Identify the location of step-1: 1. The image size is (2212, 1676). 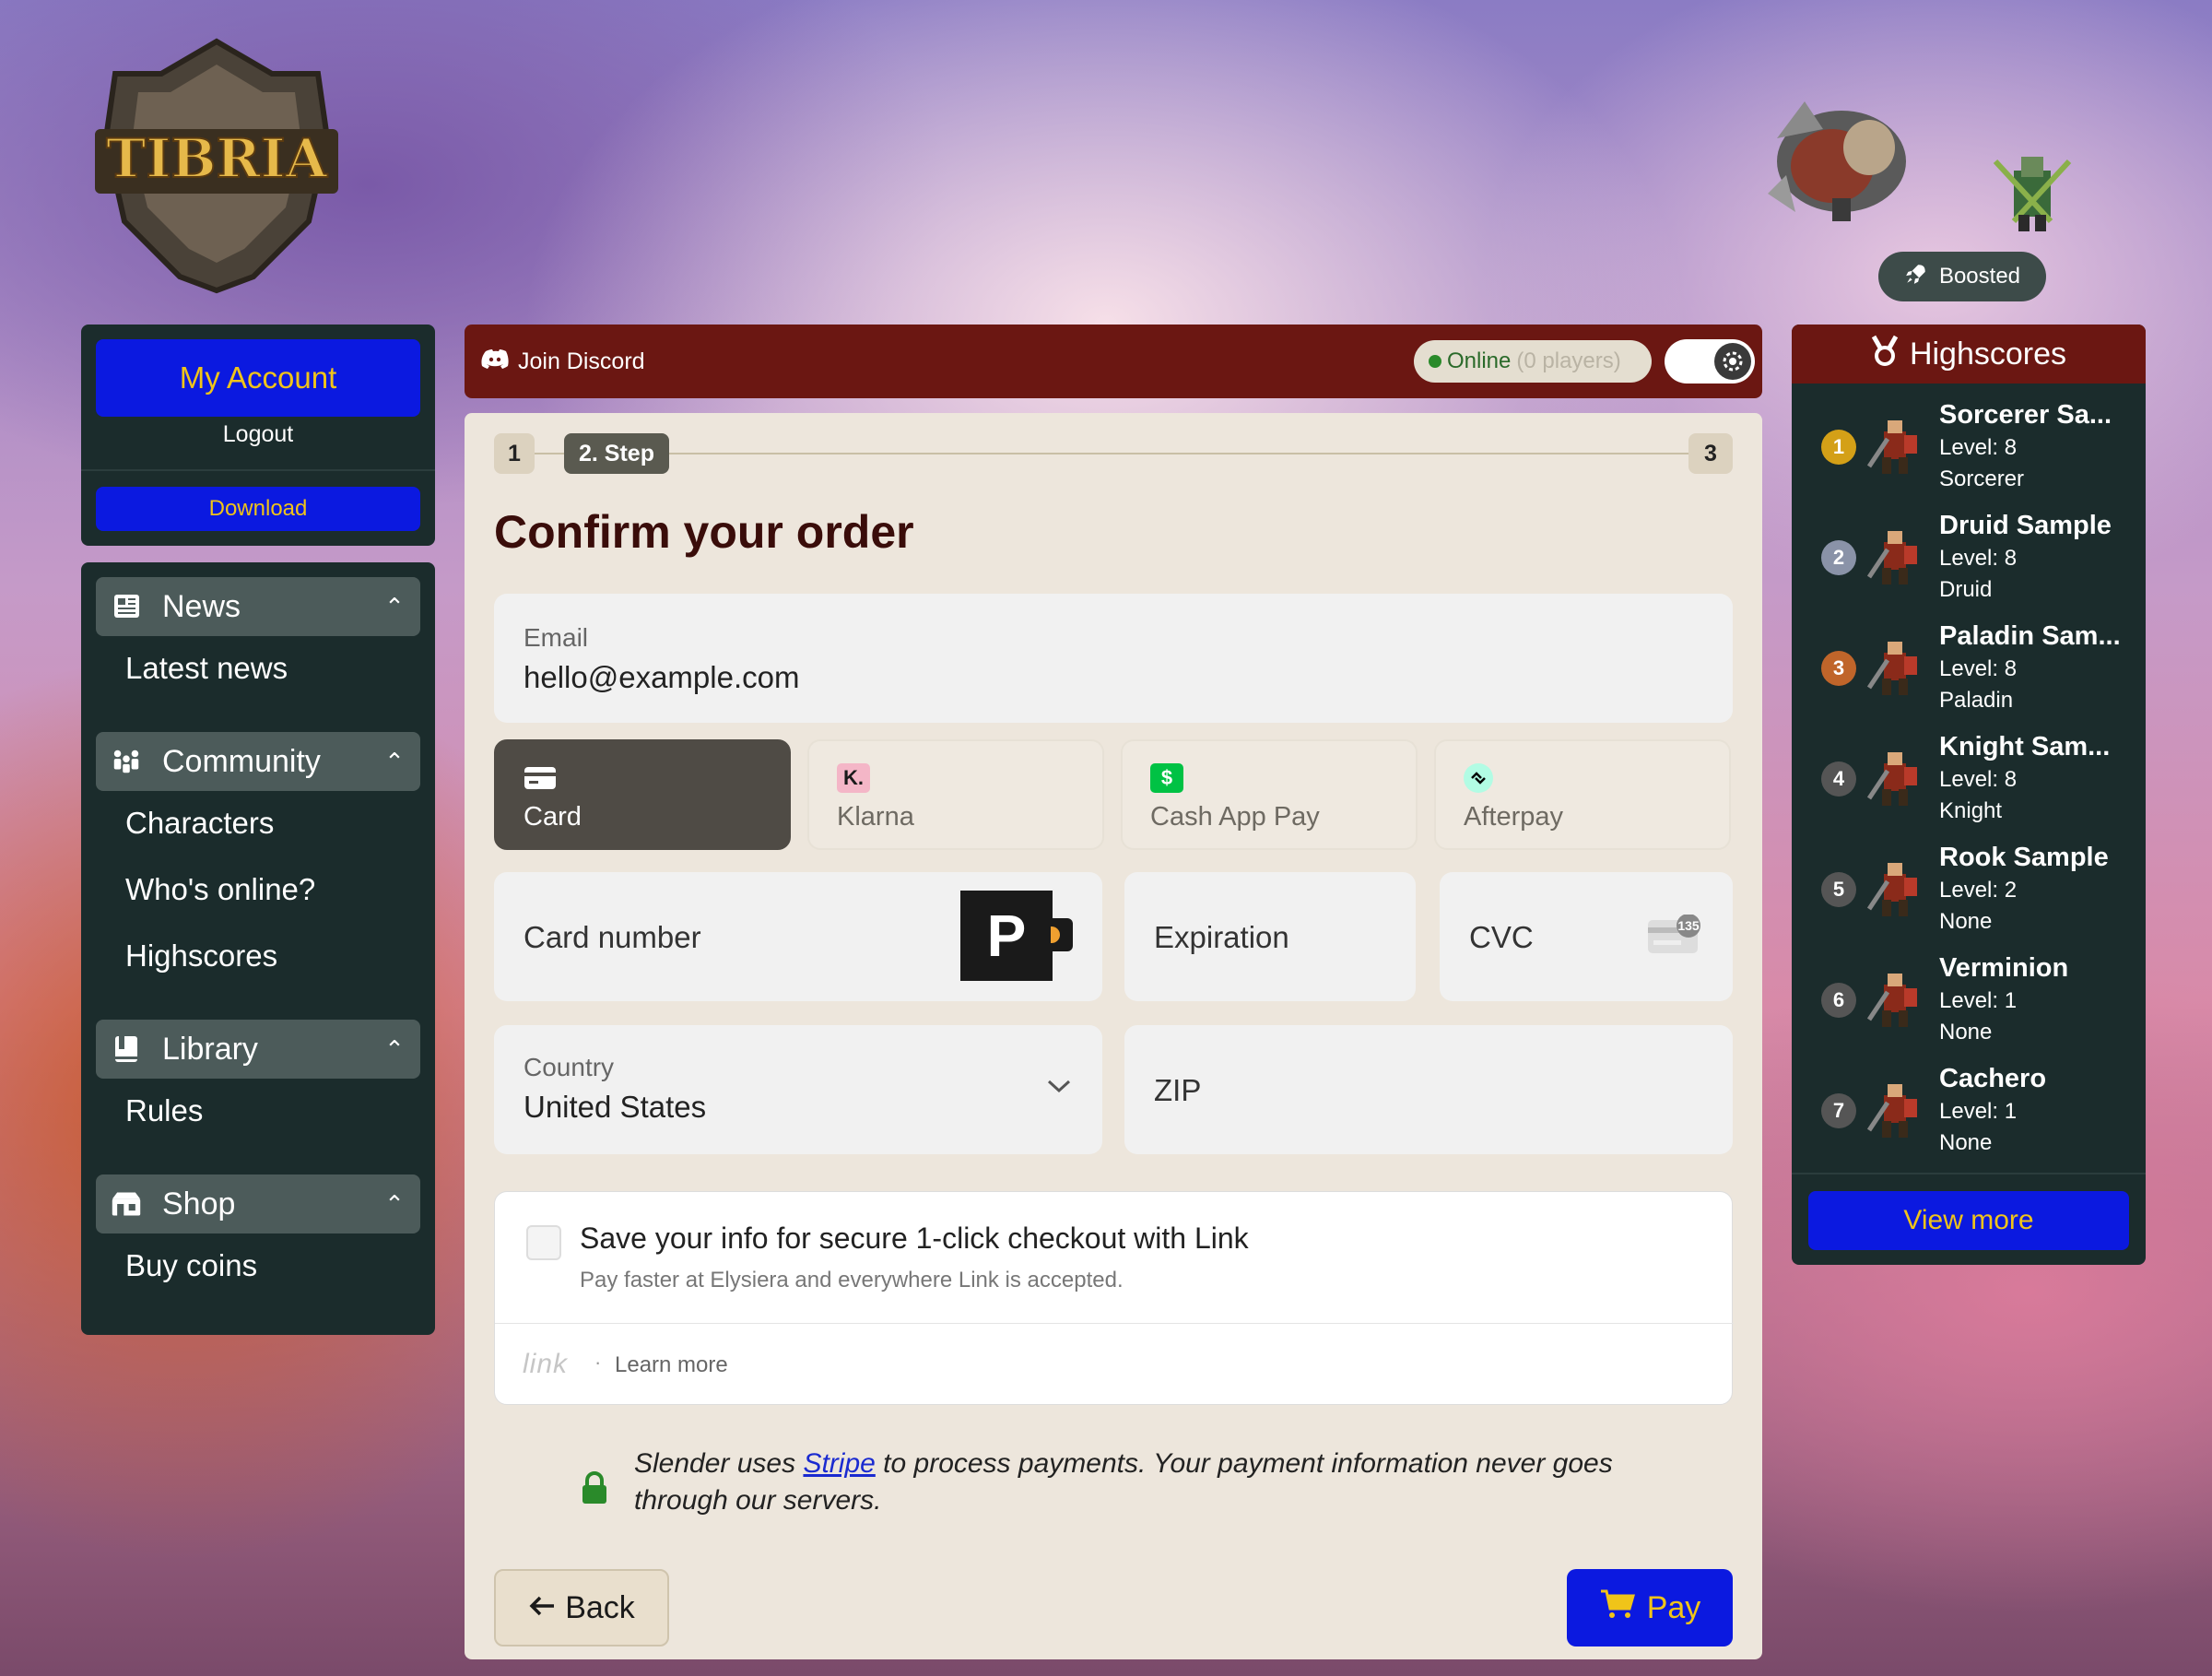
(514, 453).